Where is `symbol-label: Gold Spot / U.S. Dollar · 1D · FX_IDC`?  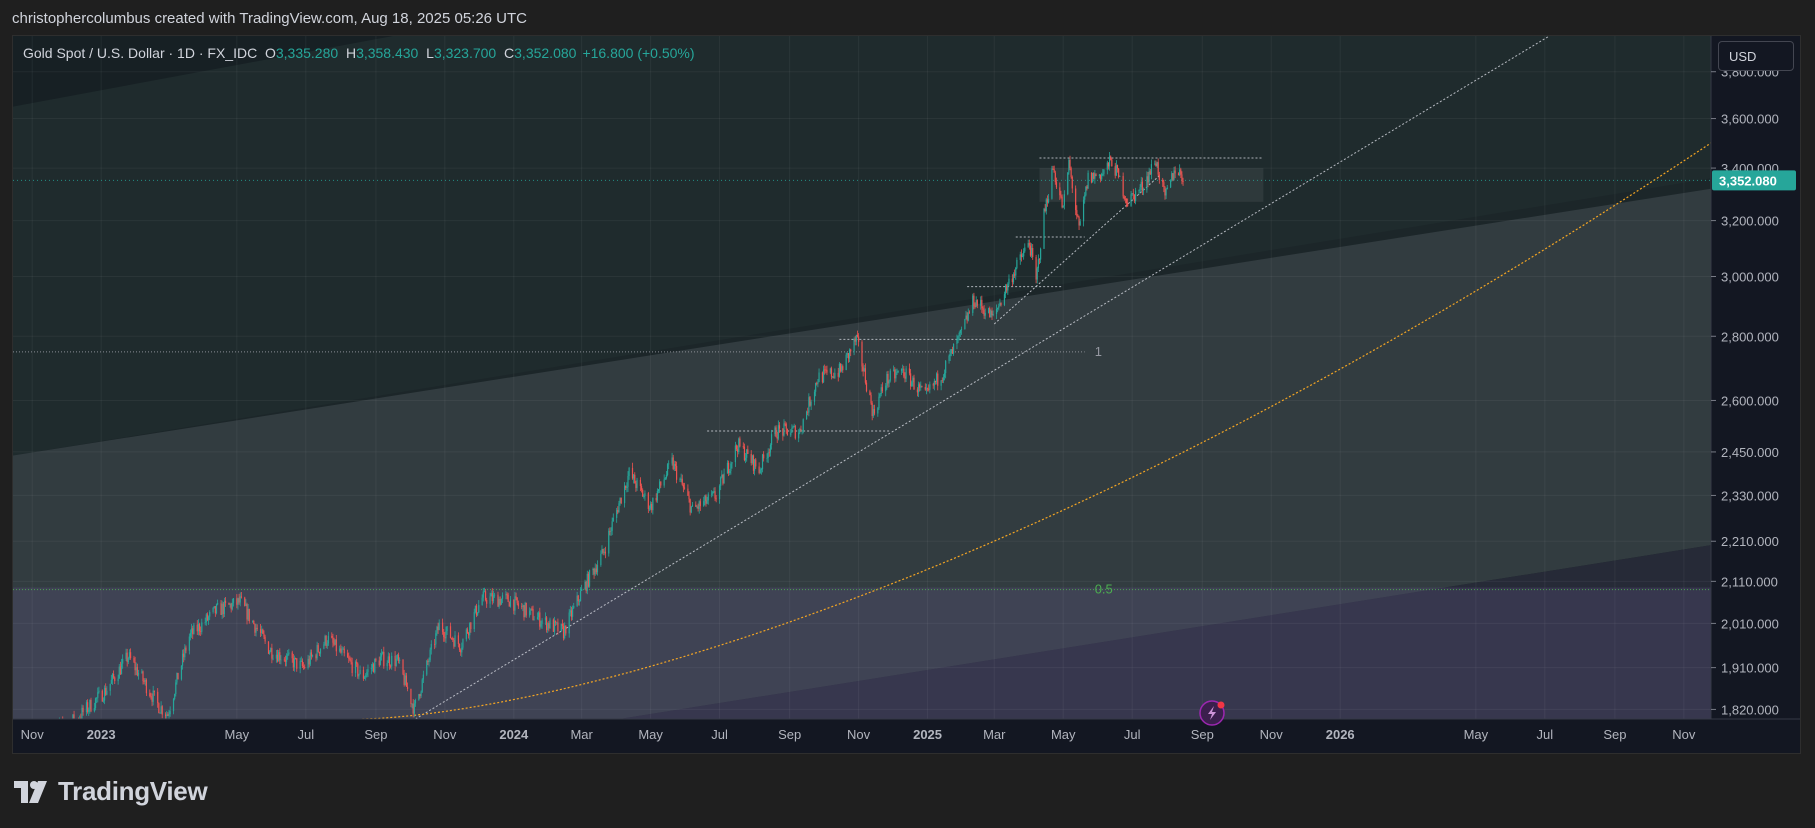
symbol-label: Gold Spot / U.S. Dollar · 1D · FX_IDC is located at coordinates (140, 53).